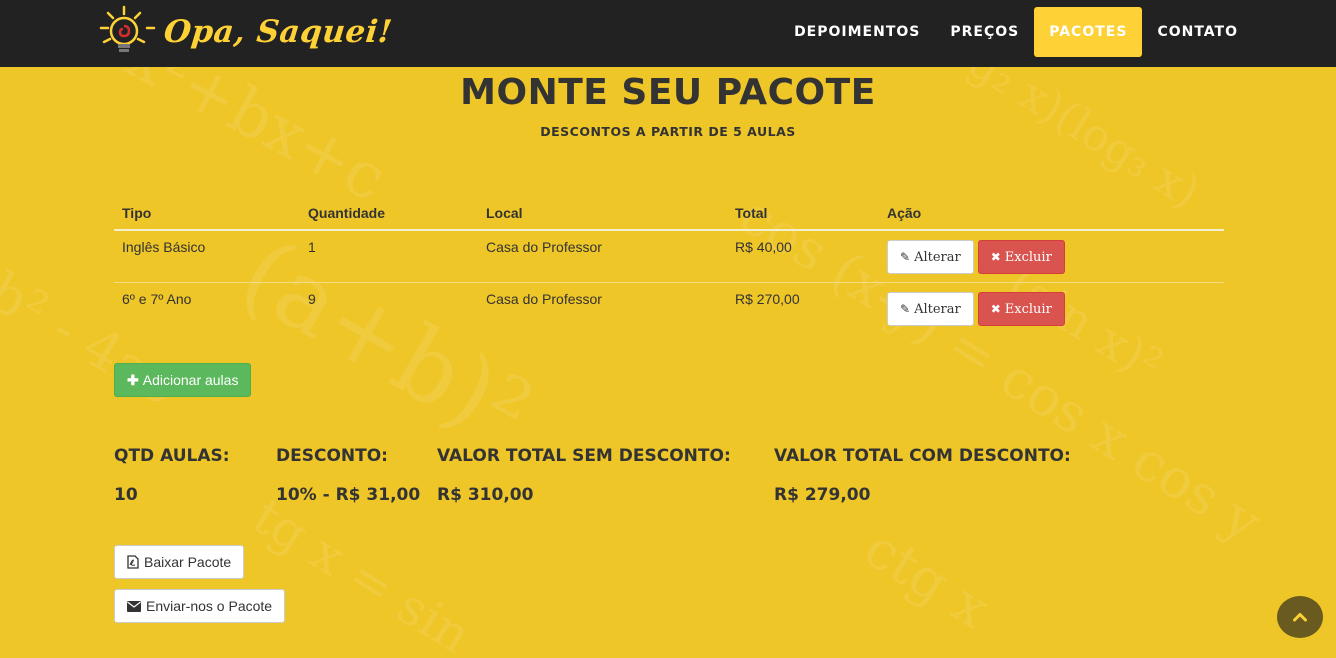  Describe the element at coordinates (668, 92) in the screenshot. I see `page-title: MONTE SEU PACOTE` at that location.